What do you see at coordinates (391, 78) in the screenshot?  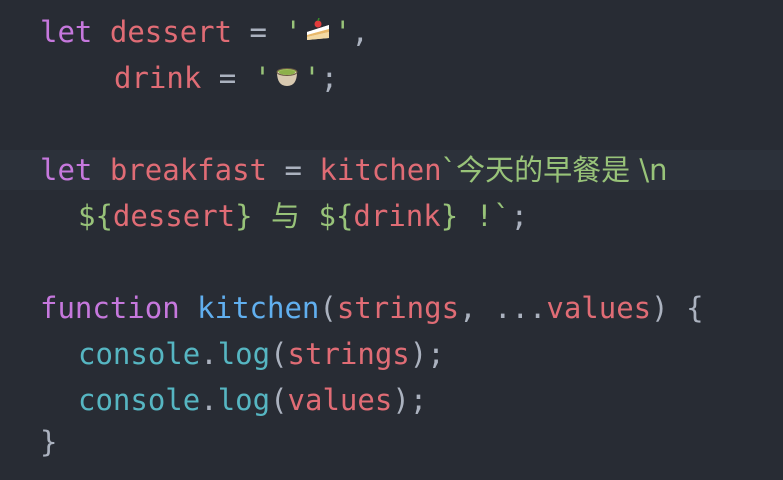 I see `code-line-2: drink = ' ';` at bounding box center [391, 78].